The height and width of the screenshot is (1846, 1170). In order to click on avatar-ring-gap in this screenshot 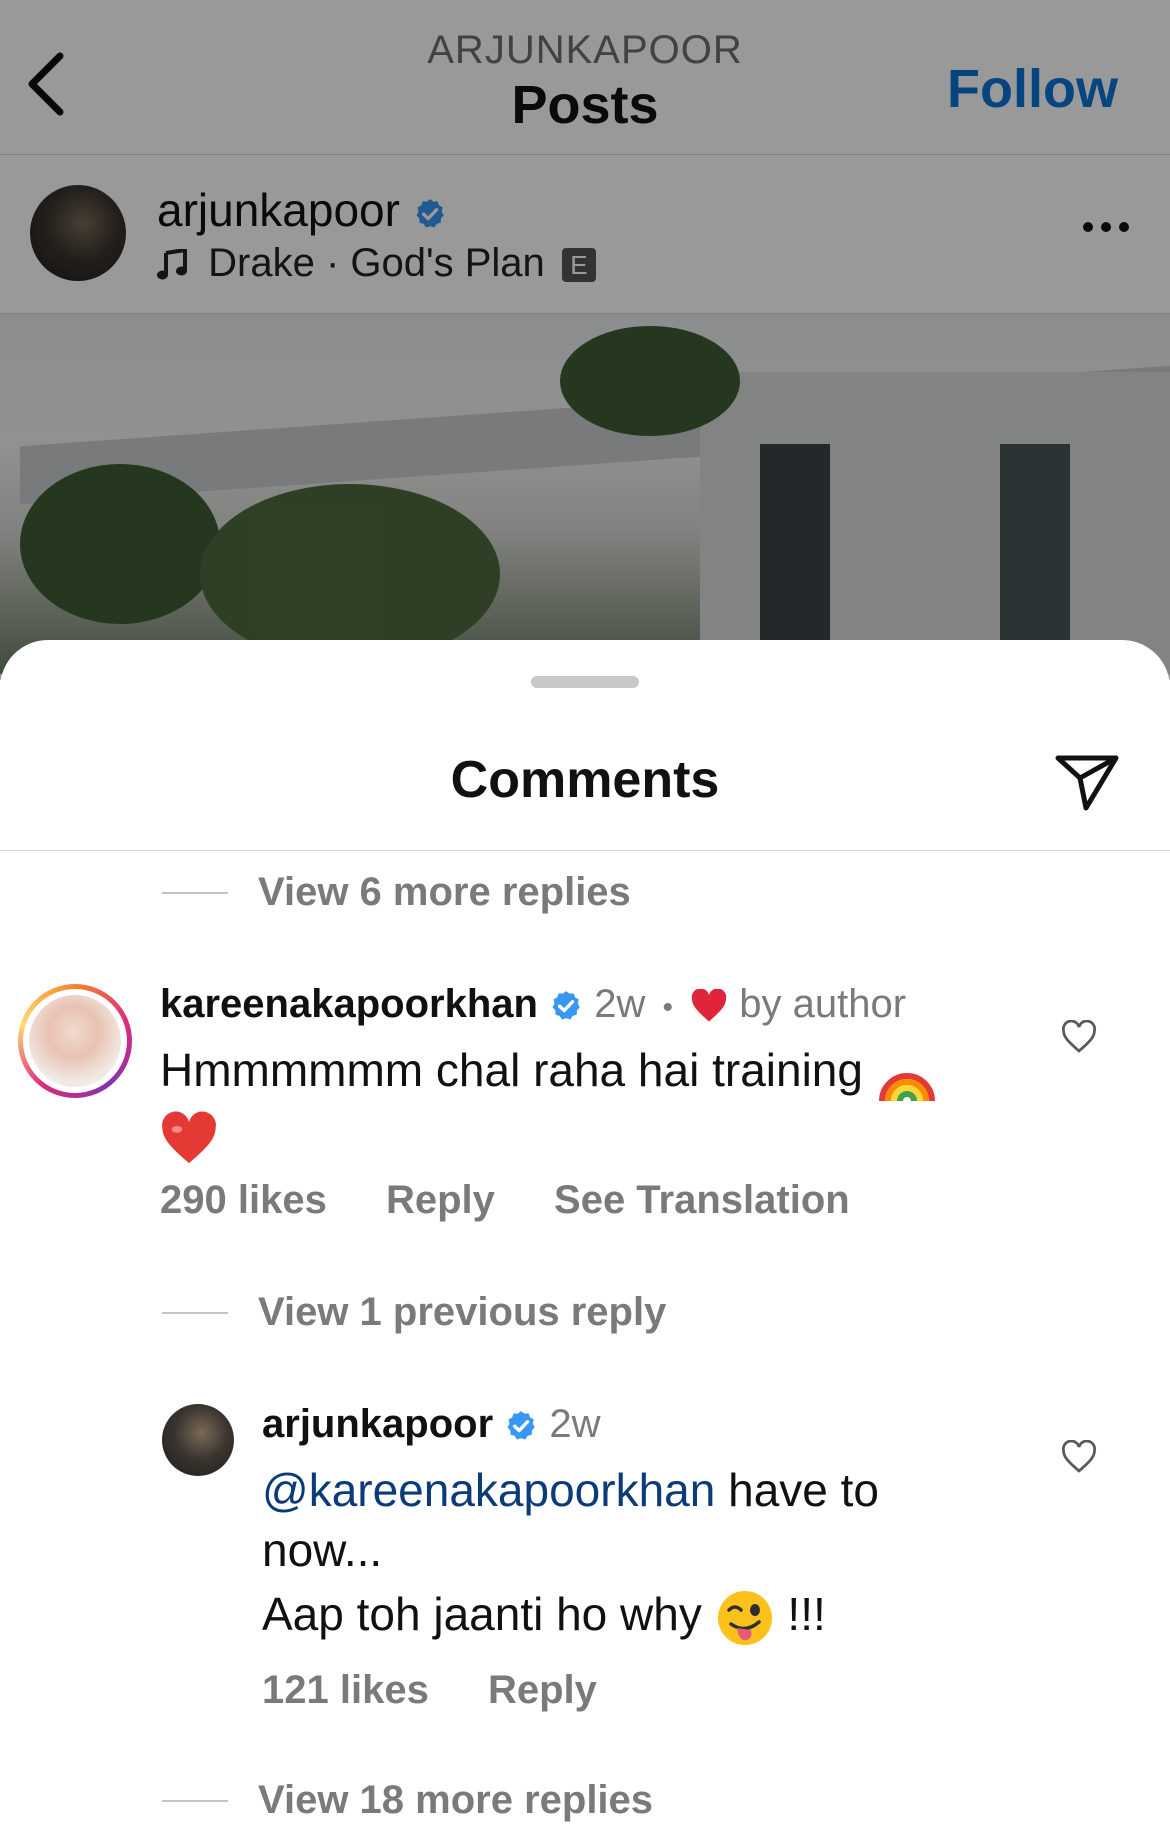, I will do `click(75, 1041)`.